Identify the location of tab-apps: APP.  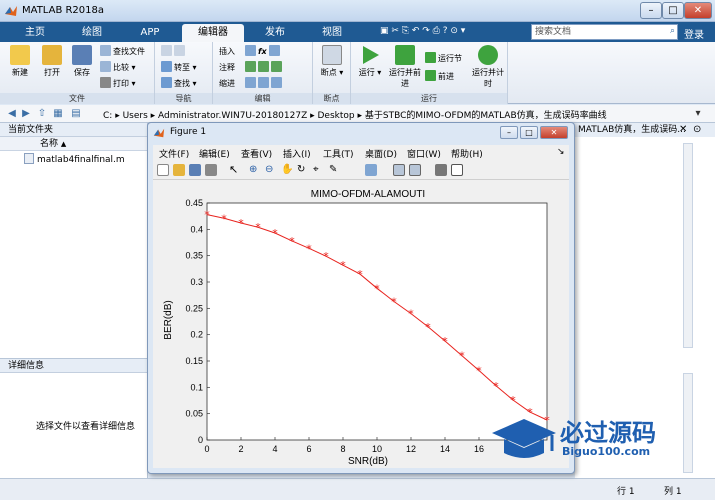
(150, 33).